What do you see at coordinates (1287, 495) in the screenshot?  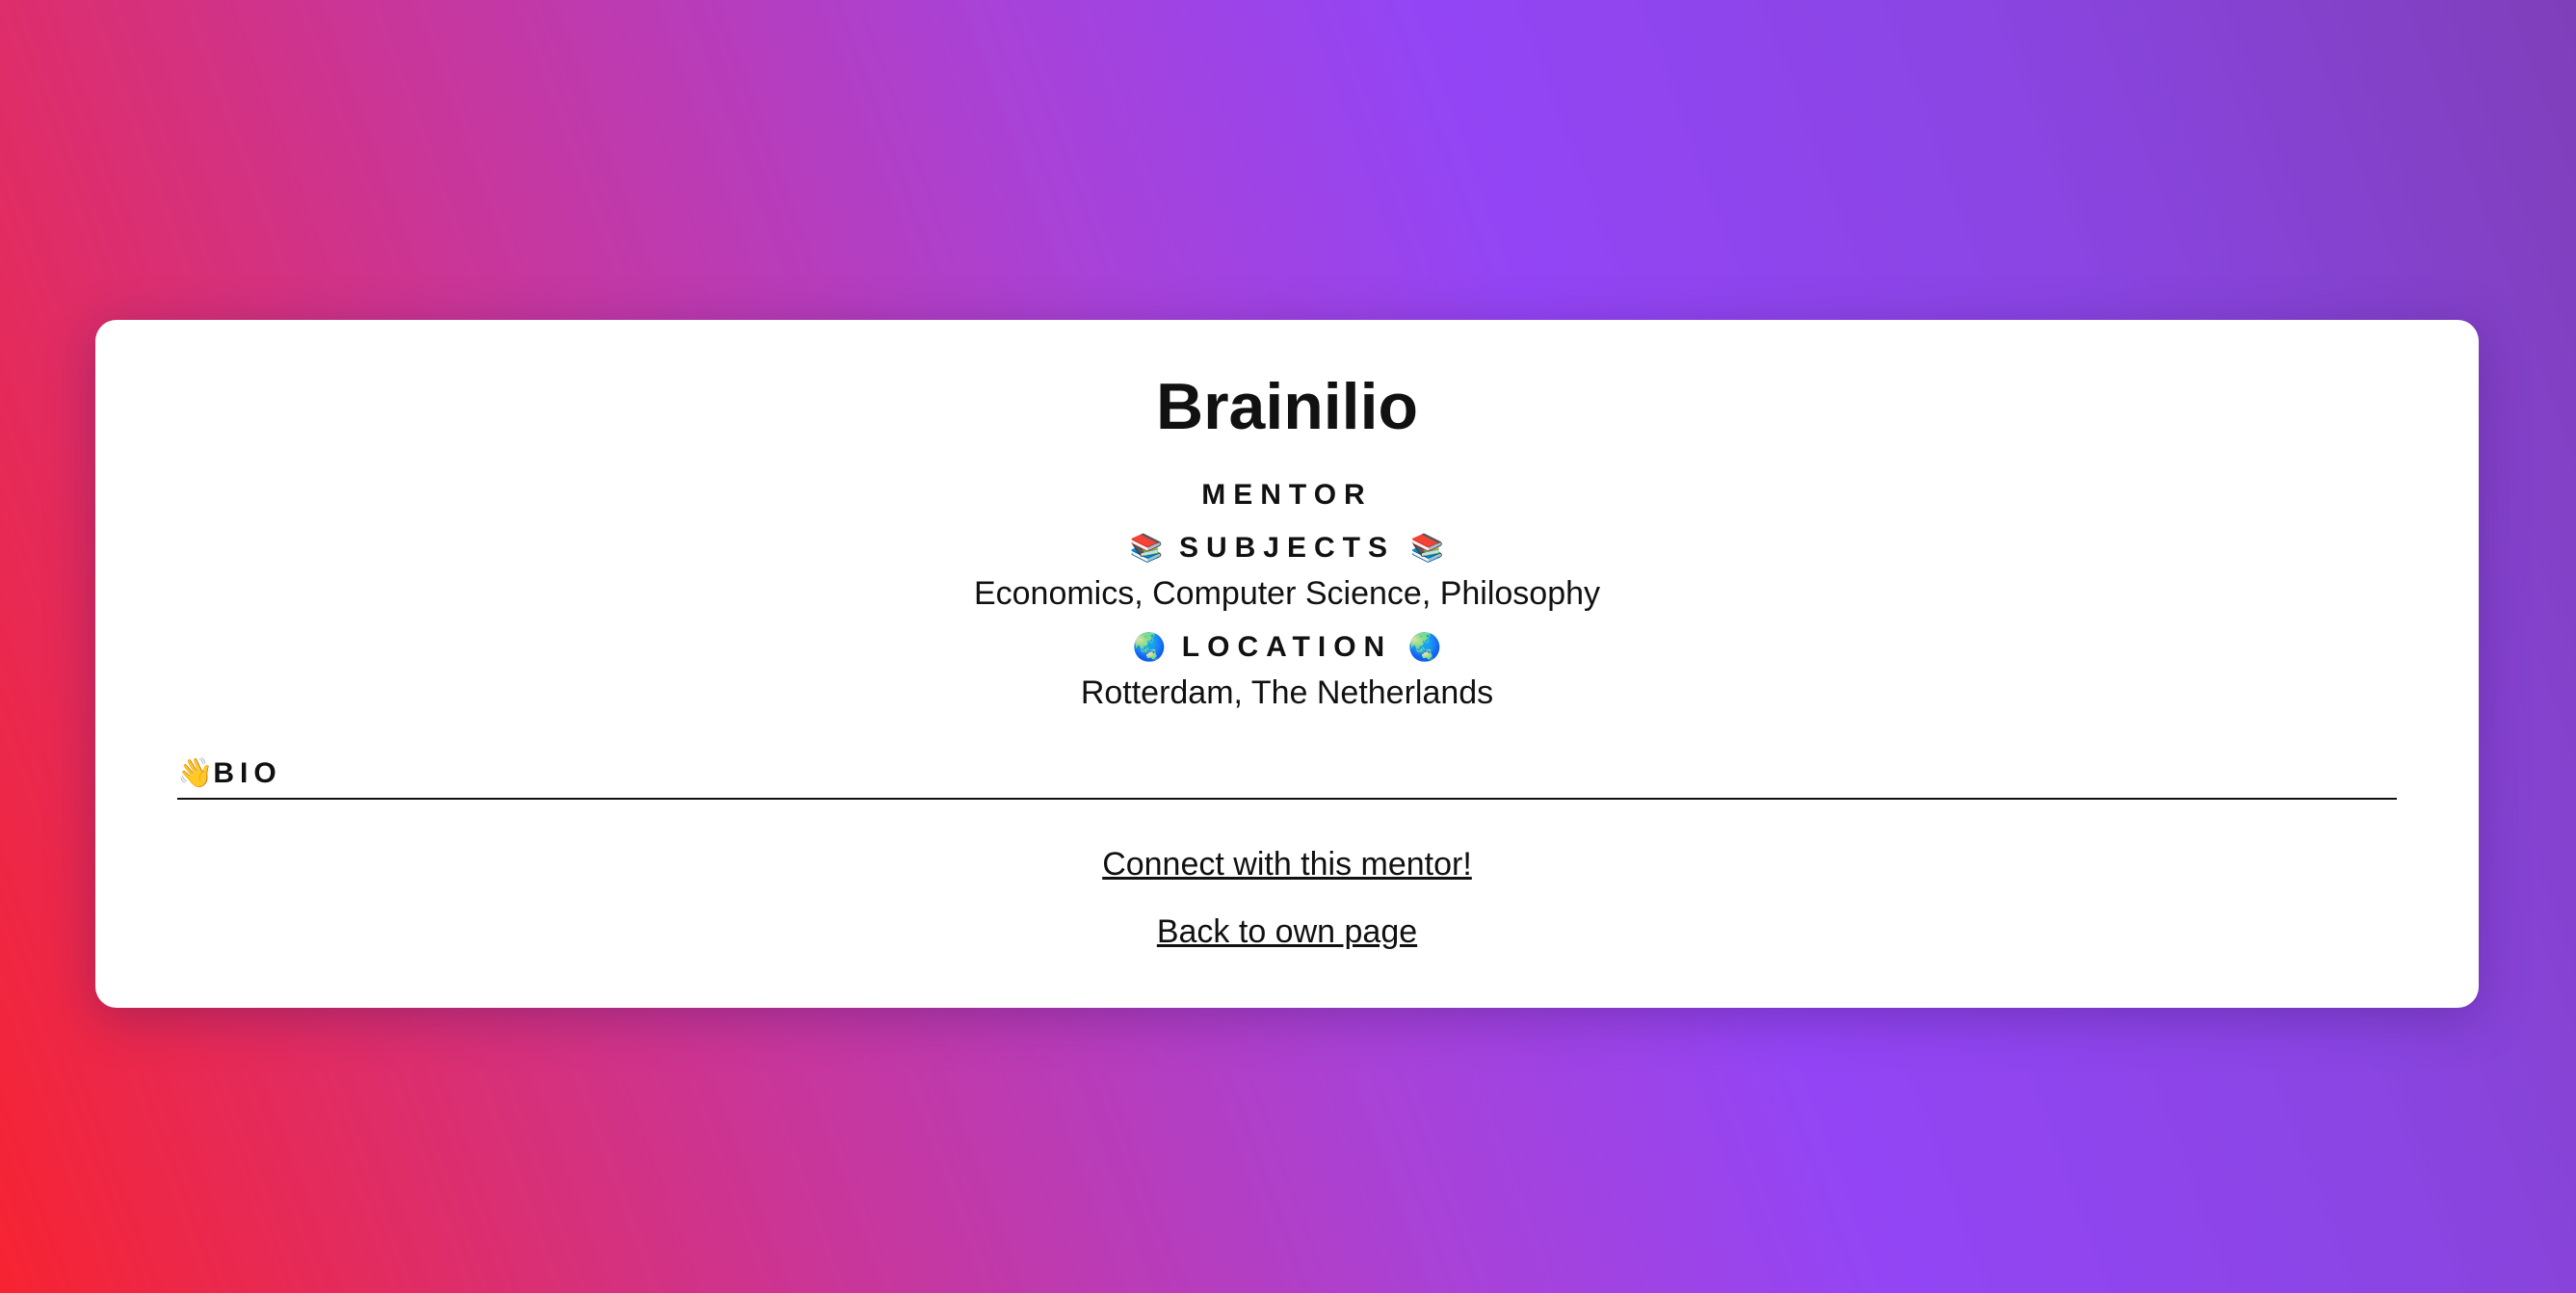 I see `role-label: MENTOR` at bounding box center [1287, 495].